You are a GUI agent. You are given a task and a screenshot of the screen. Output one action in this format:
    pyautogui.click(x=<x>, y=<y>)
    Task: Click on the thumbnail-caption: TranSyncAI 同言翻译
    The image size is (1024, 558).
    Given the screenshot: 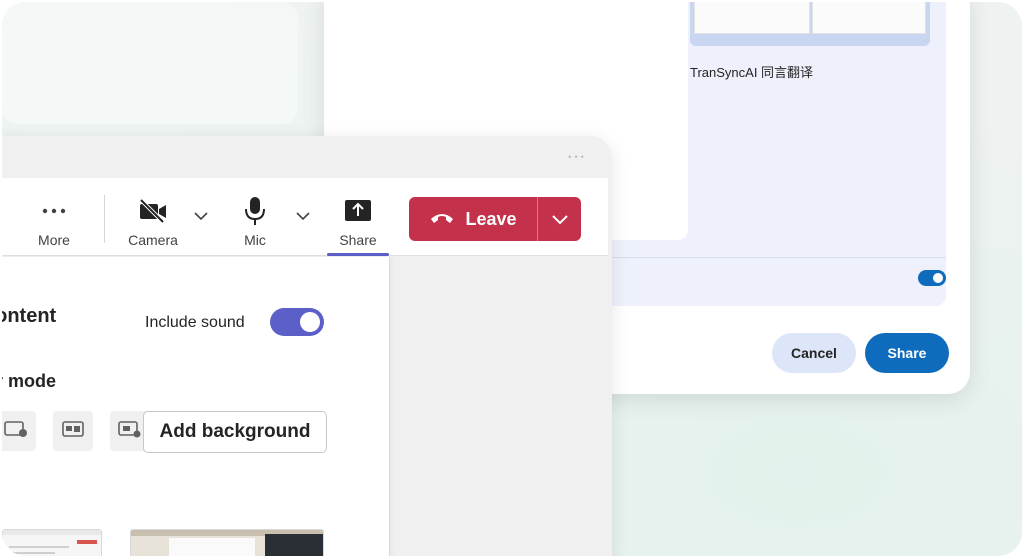 What is the action you would take?
    pyautogui.click(x=752, y=72)
    